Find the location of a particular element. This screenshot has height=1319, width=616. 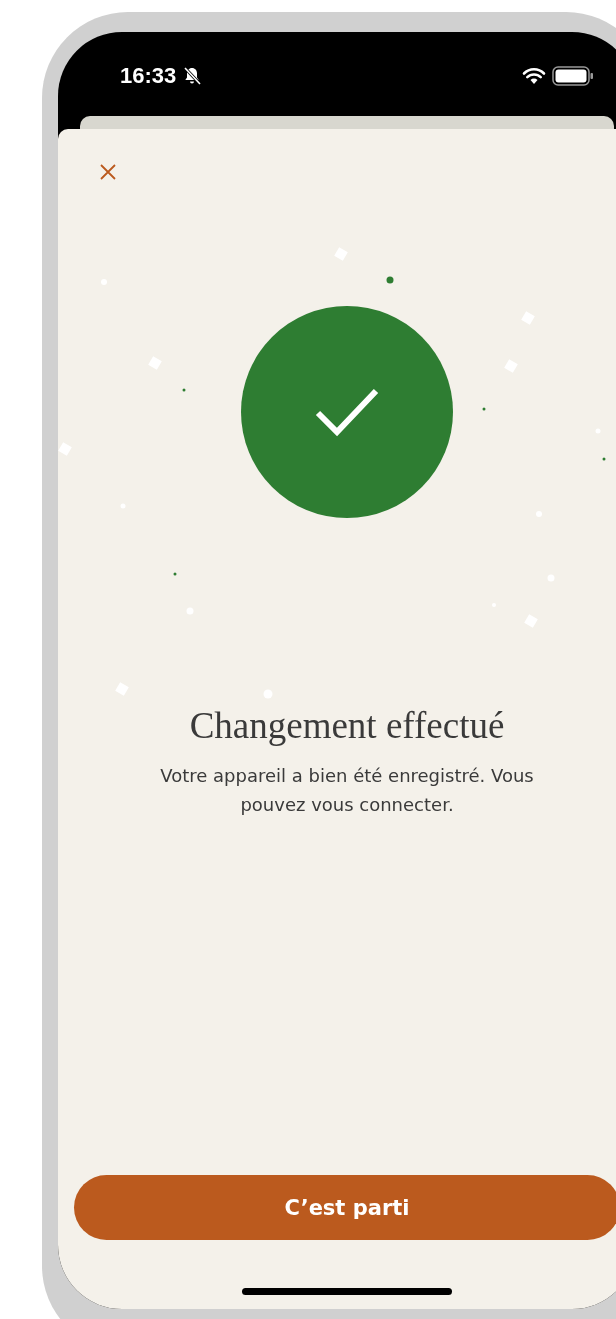

continue-button: C’est parti is located at coordinates (345, 1207).